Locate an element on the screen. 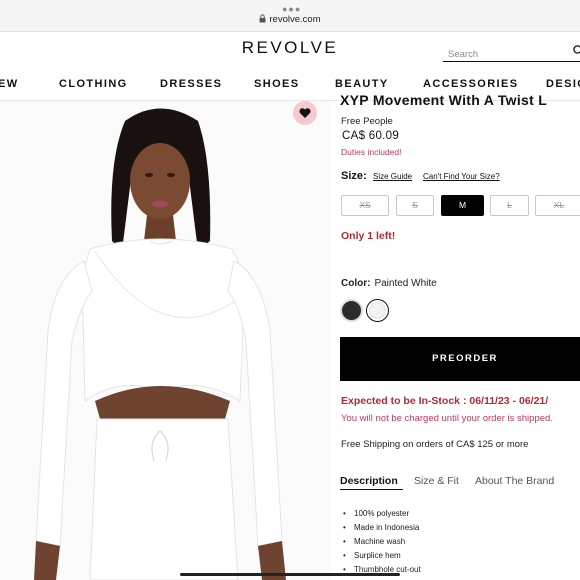 The height and width of the screenshot is (580, 580). search-input is located at coordinates (503, 51).